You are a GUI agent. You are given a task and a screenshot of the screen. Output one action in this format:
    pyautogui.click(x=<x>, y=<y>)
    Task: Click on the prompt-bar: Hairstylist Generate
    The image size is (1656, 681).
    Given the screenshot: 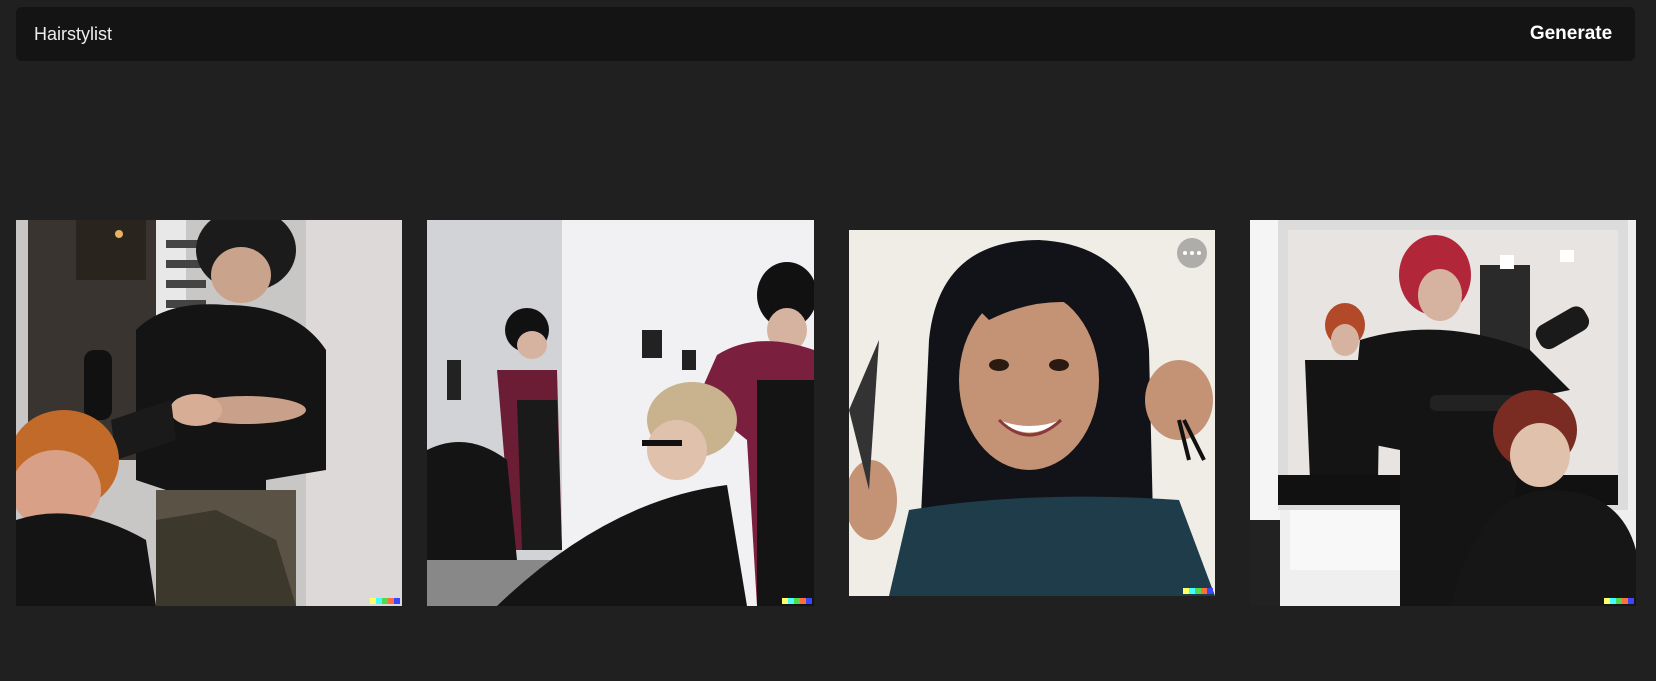 What is the action you would take?
    pyautogui.click(x=825, y=34)
    